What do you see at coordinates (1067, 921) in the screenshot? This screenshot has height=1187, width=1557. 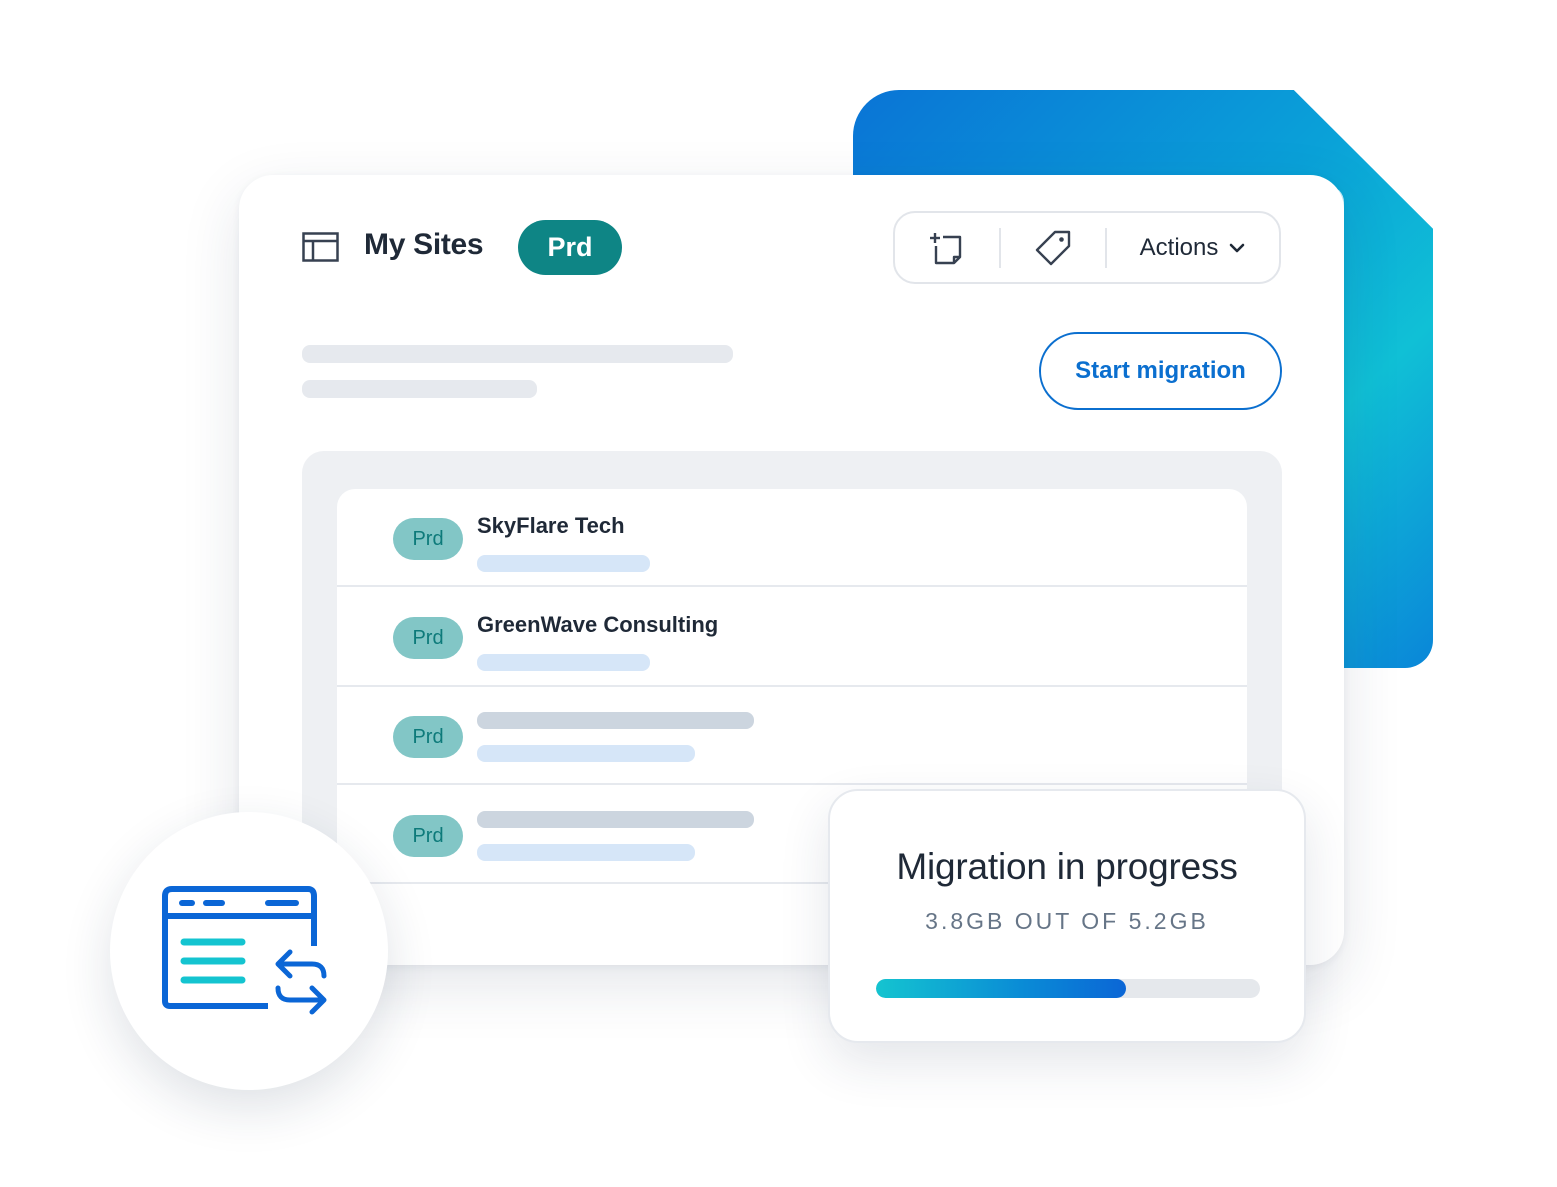 I see `migration-status: 3.8GB OUT OF 5.2GB` at bounding box center [1067, 921].